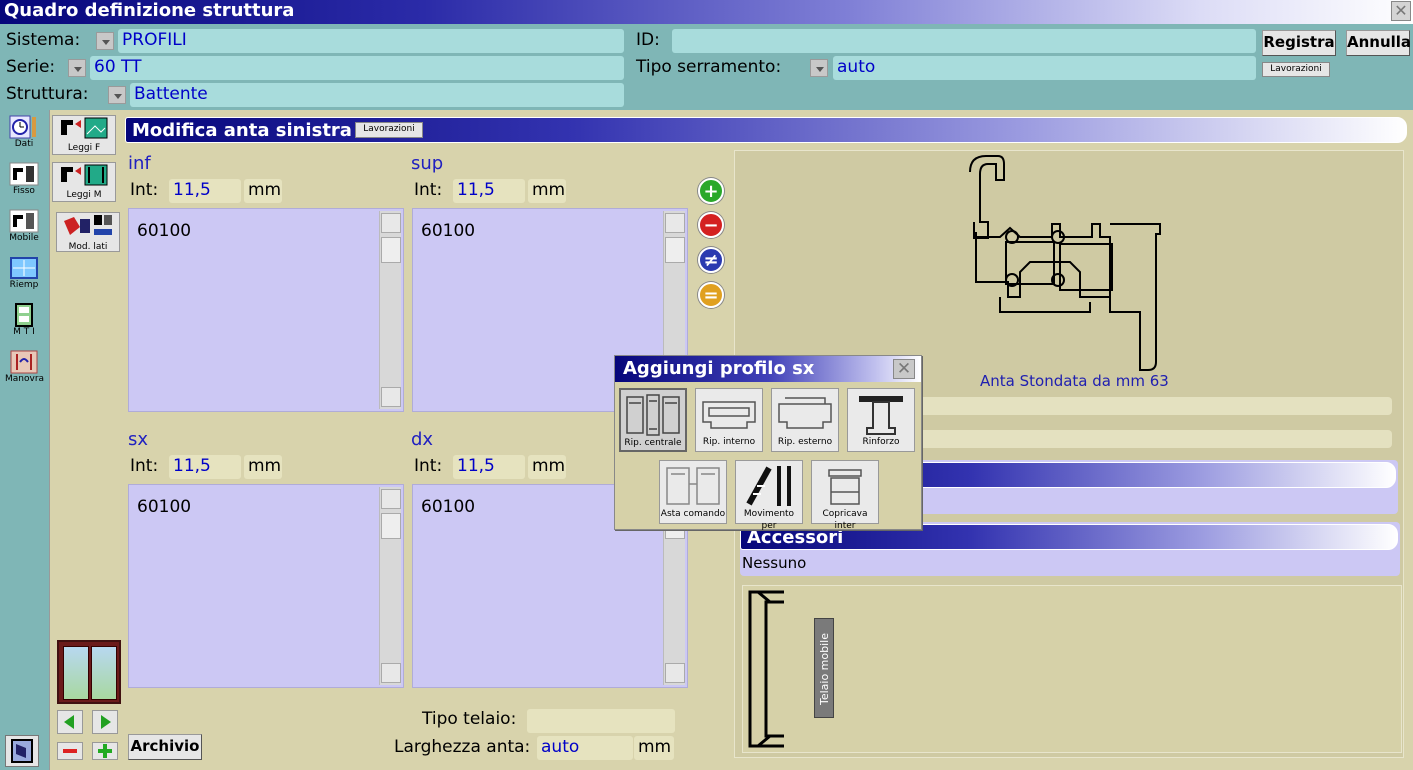 The width and height of the screenshot is (1413, 770). I want to click on remove-profile-button: −, so click(711, 225).